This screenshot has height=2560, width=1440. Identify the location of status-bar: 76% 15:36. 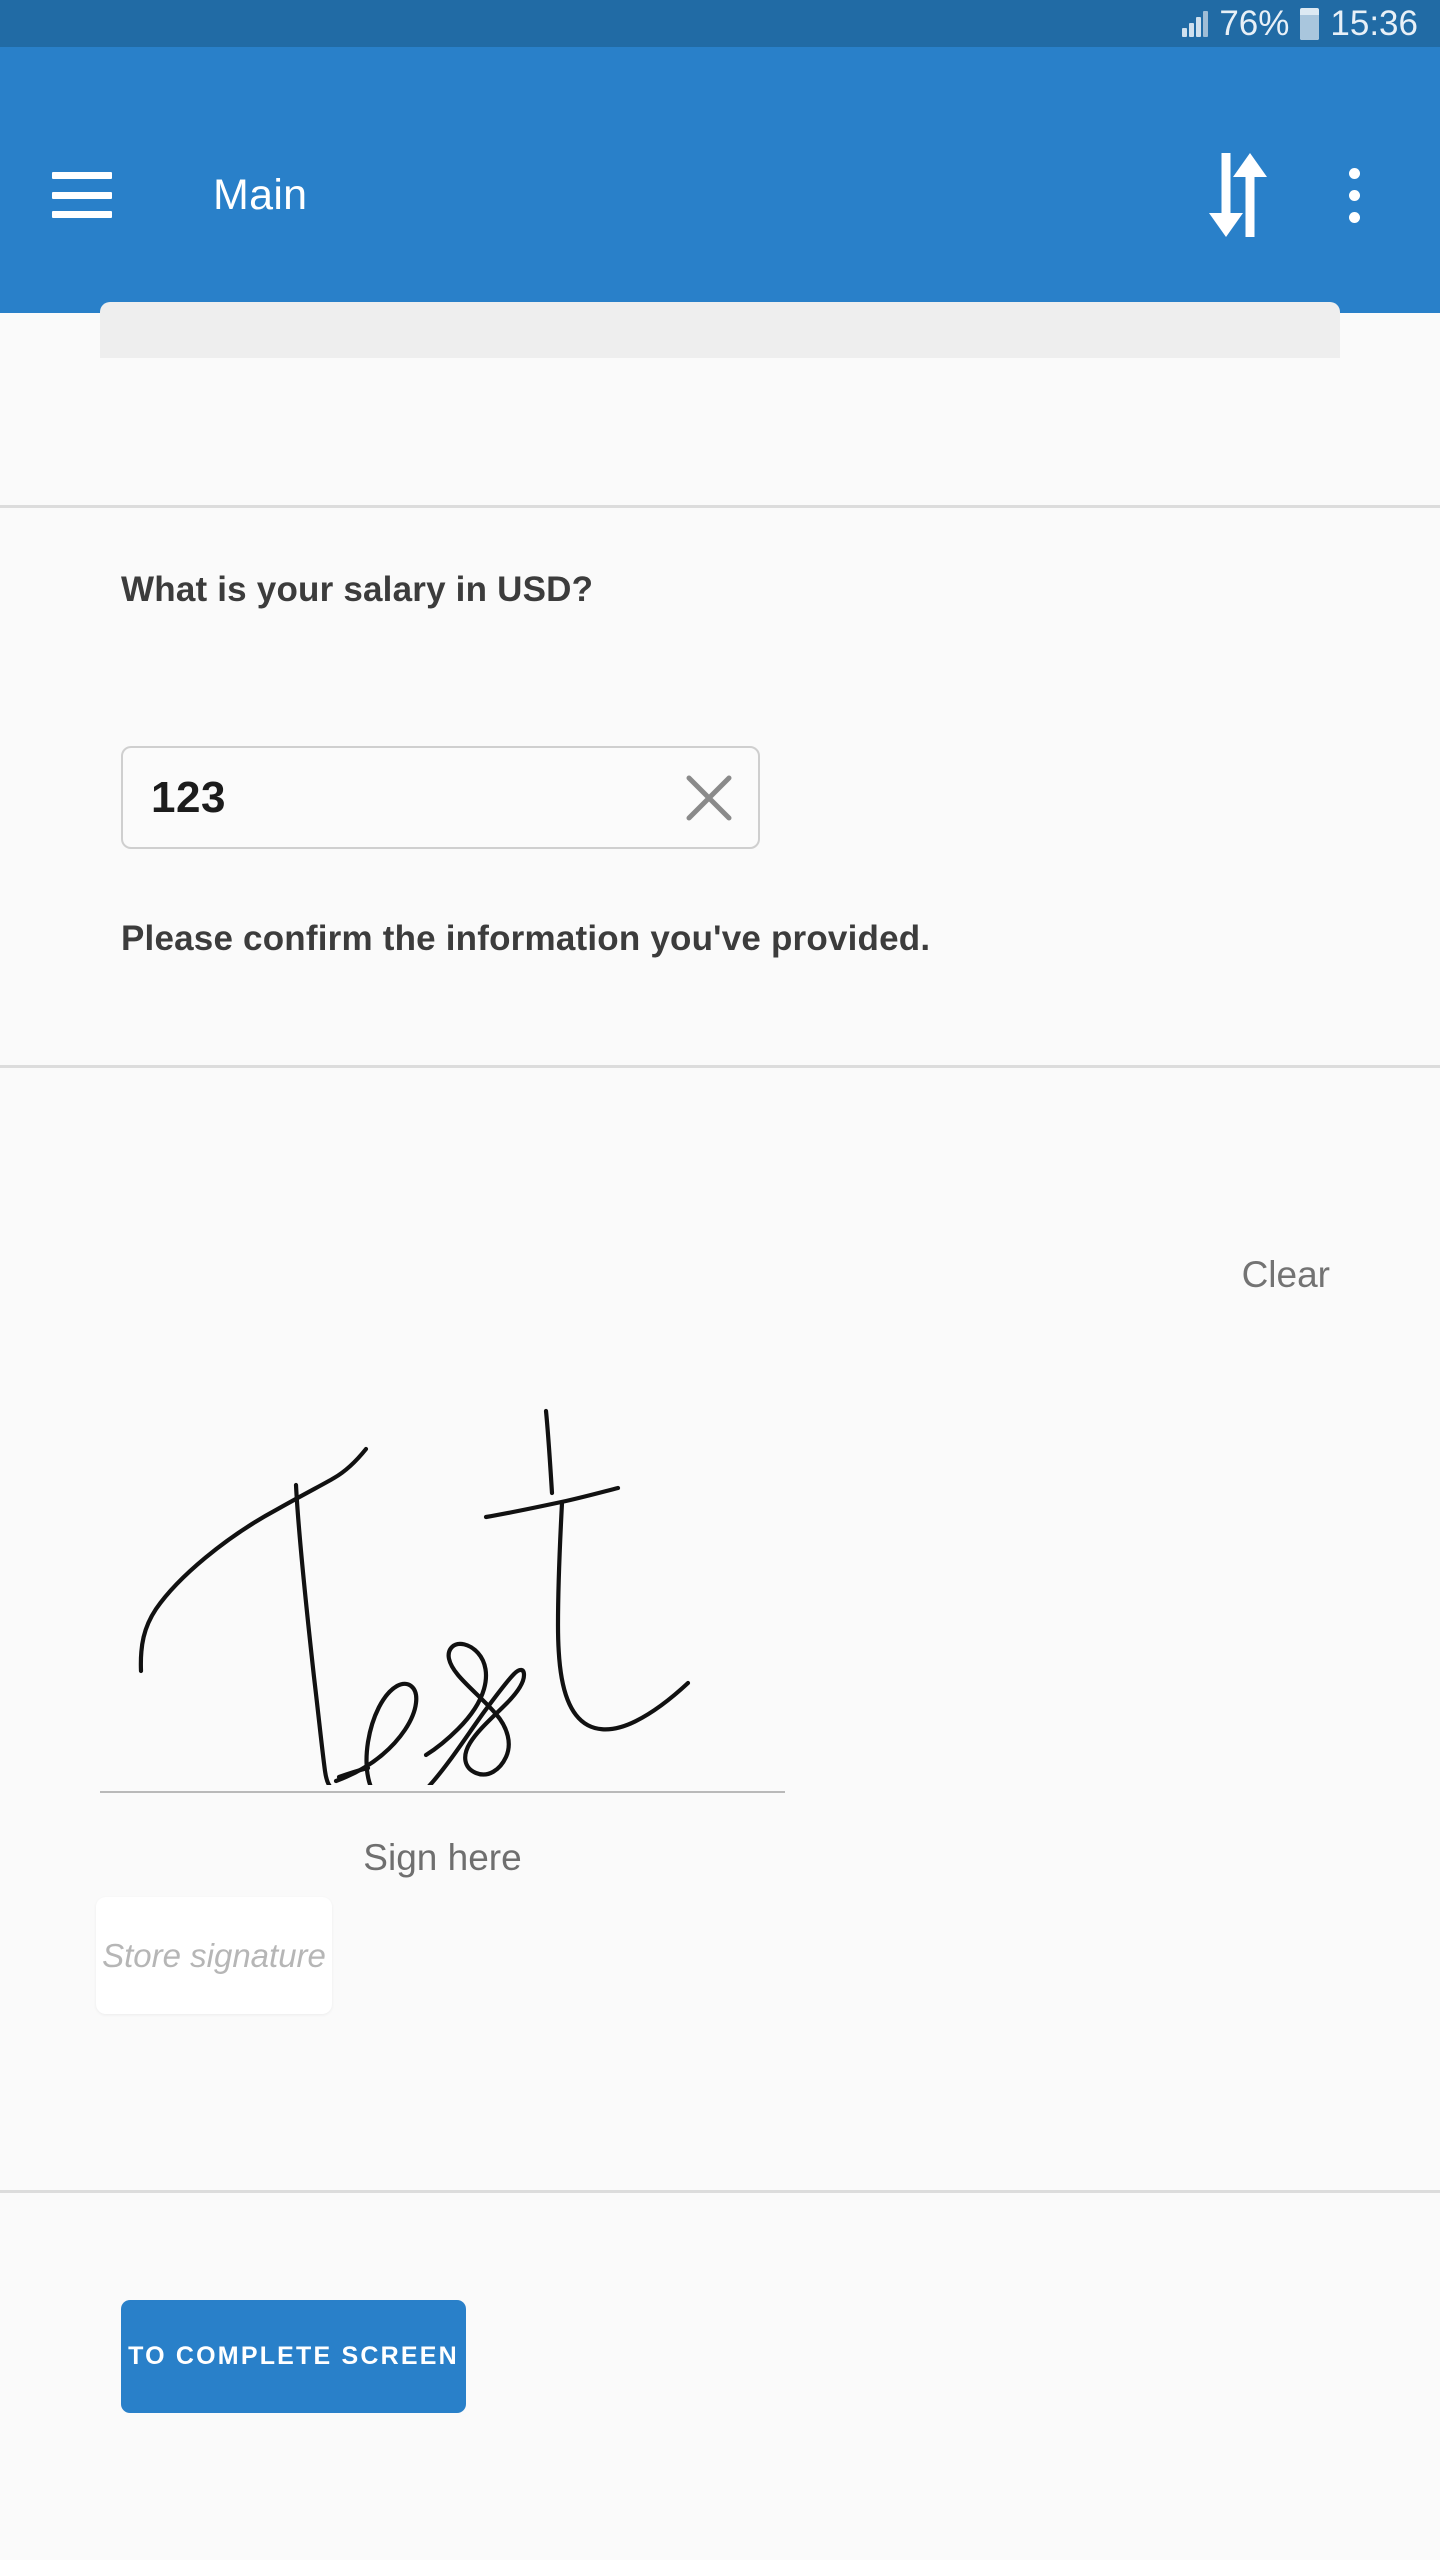
(720, 23).